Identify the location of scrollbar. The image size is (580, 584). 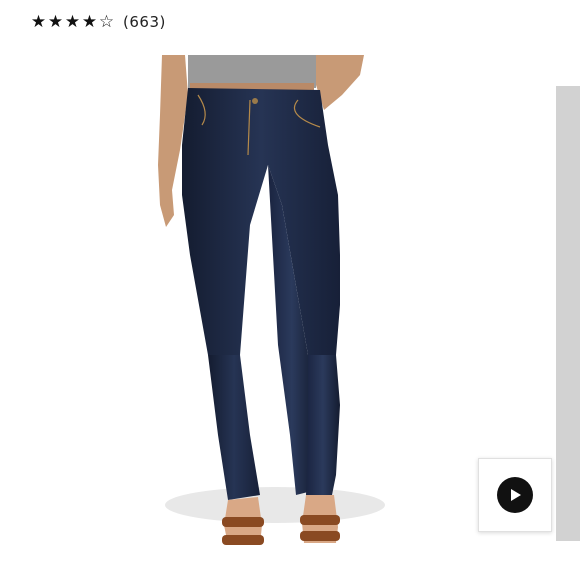
(568, 313).